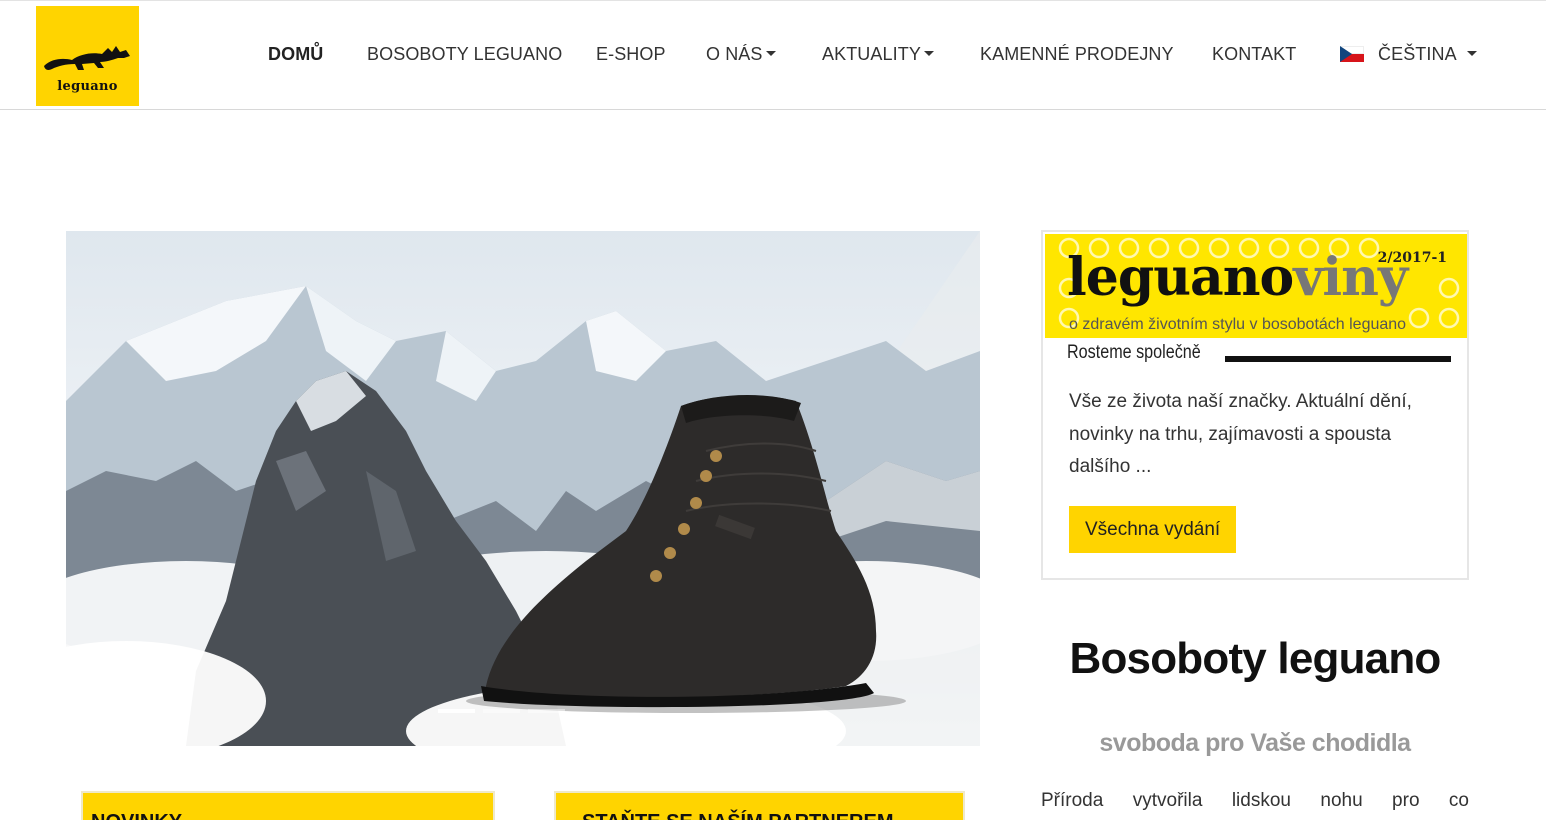 This screenshot has height=820, width=1546. Describe the element at coordinates (871, 54) in the screenshot. I see `nav-label-news: AKTUALITY` at that location.